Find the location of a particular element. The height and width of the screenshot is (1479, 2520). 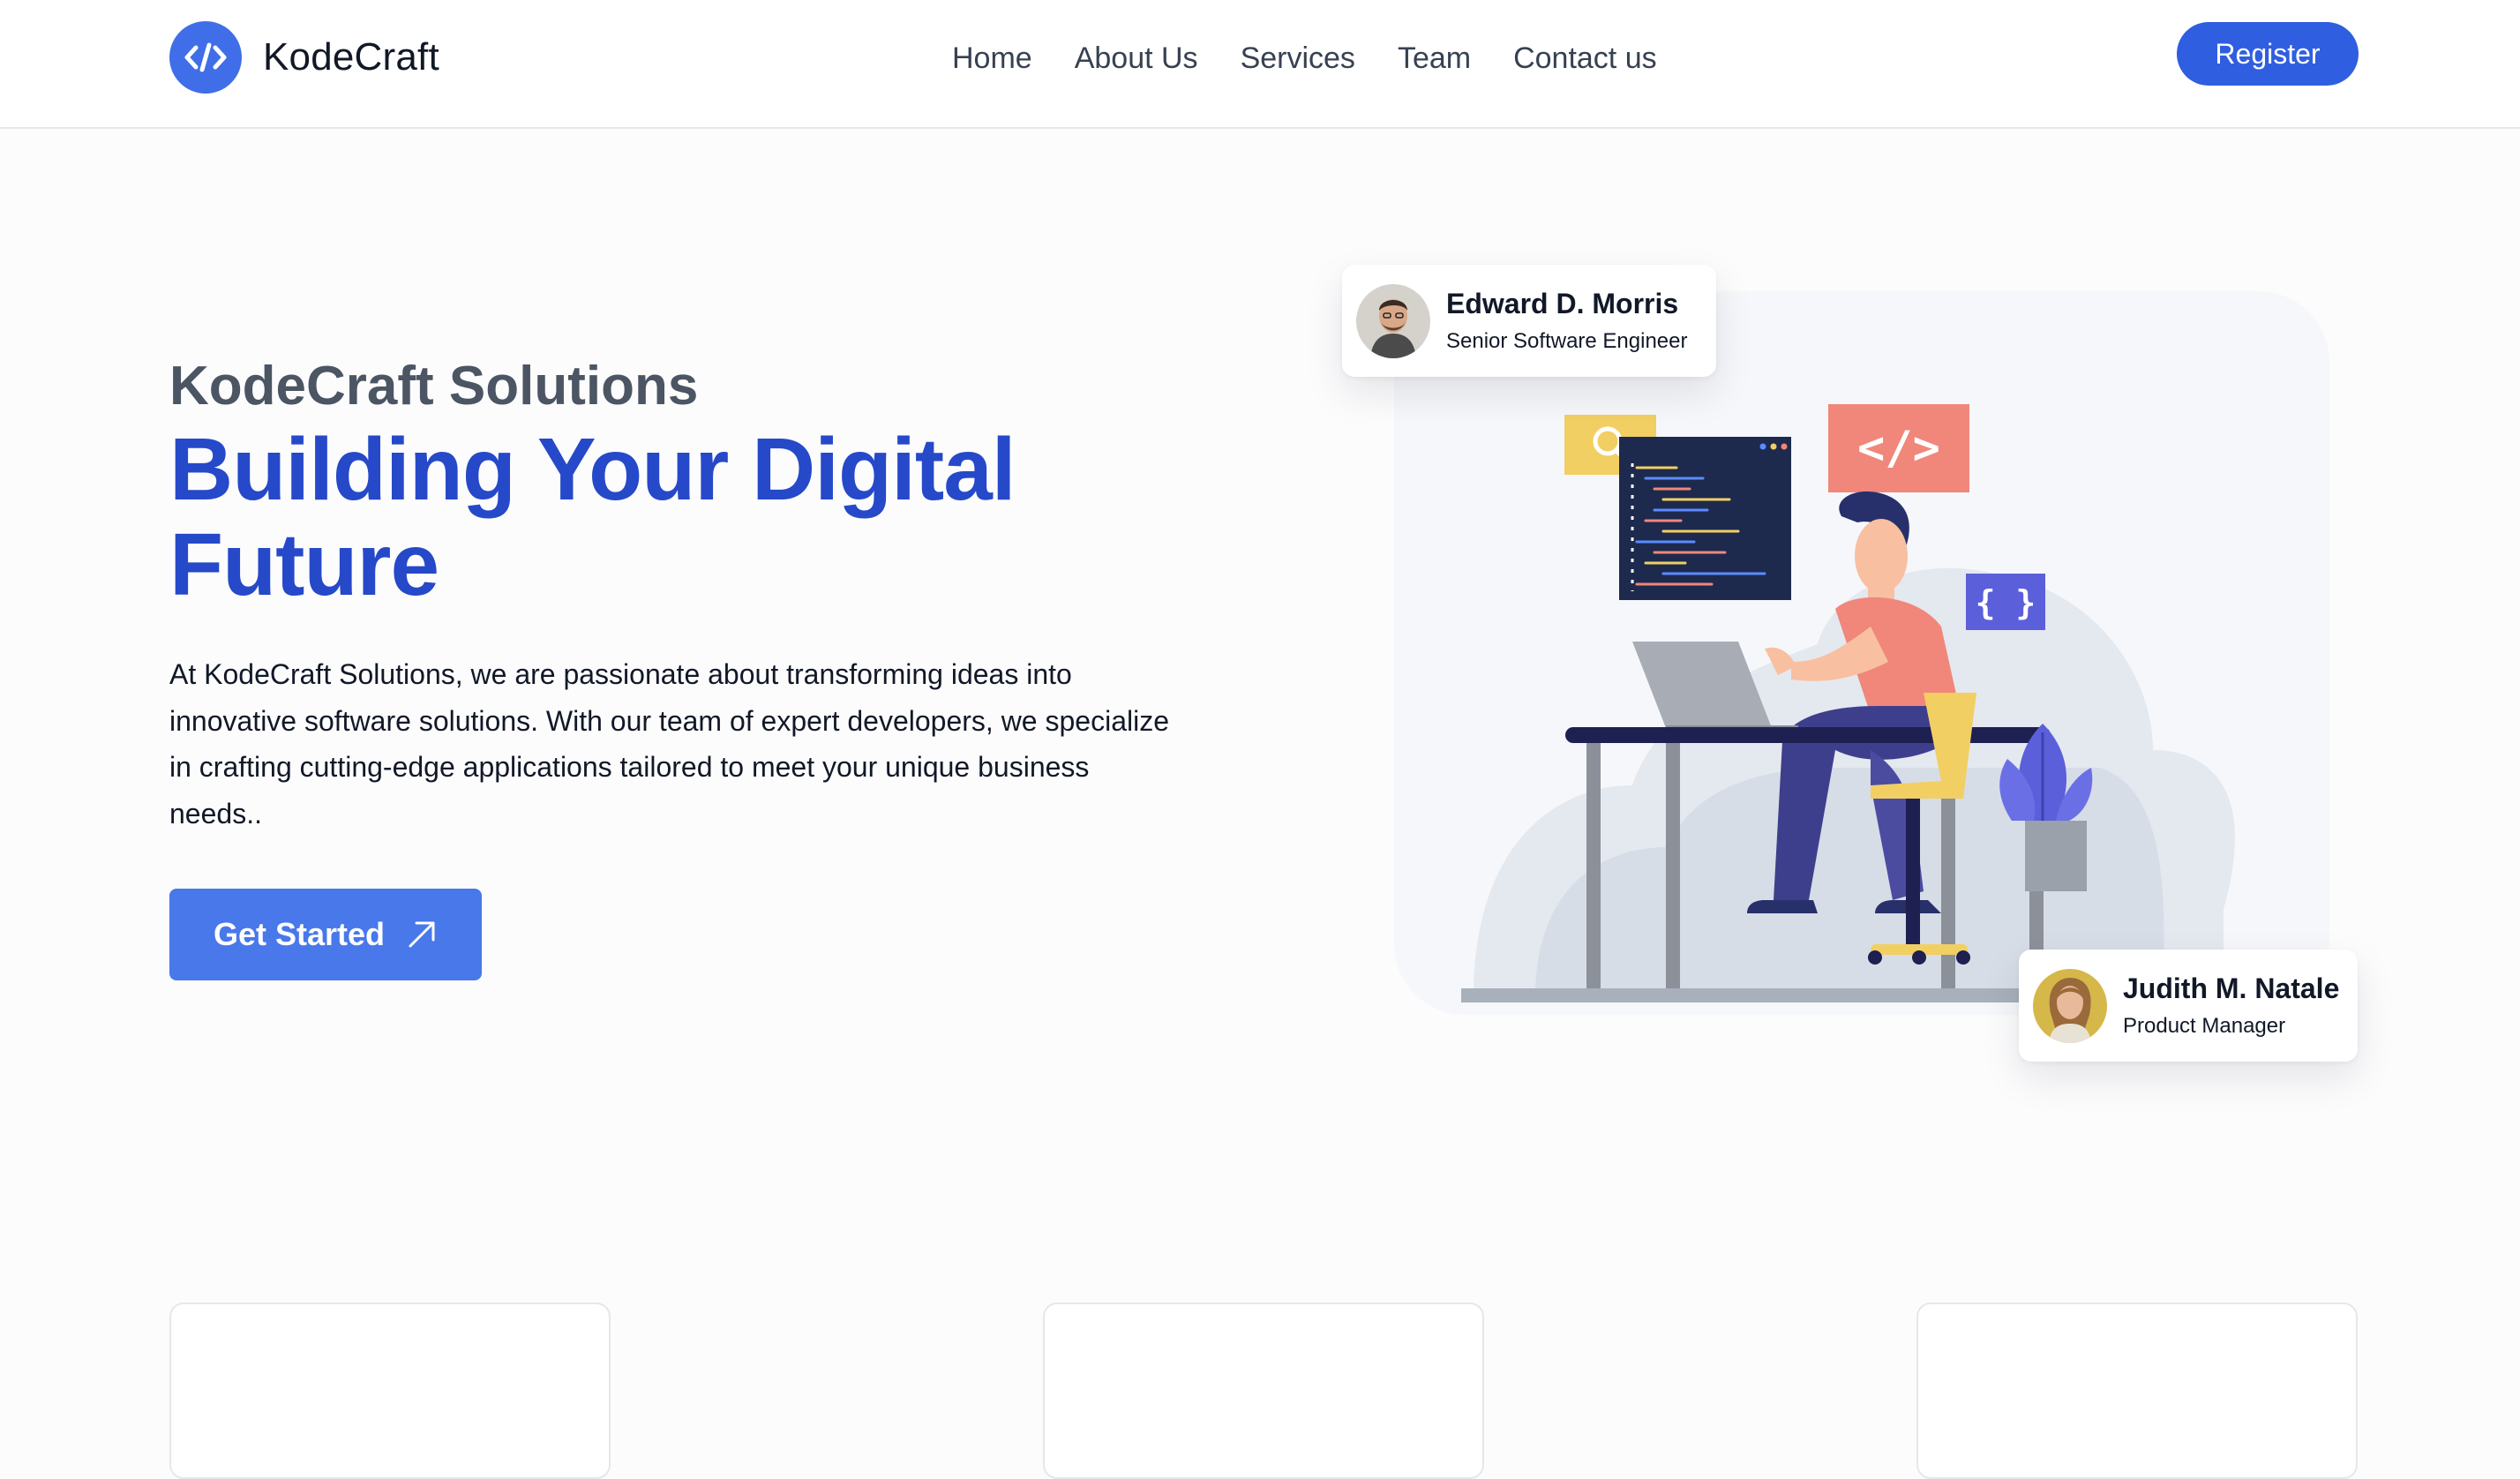

brand-name: KodeCraft is located at coordinates (351, 57).